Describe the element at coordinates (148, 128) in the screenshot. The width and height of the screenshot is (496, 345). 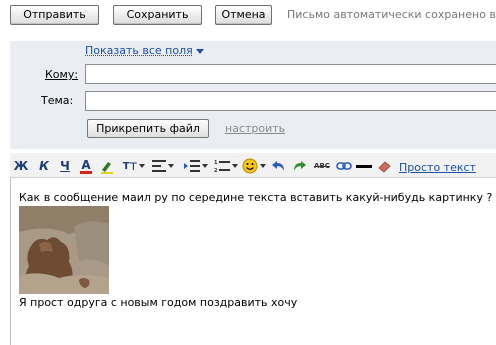
I see `attach-file-button: Прикрепить файл` at that location.